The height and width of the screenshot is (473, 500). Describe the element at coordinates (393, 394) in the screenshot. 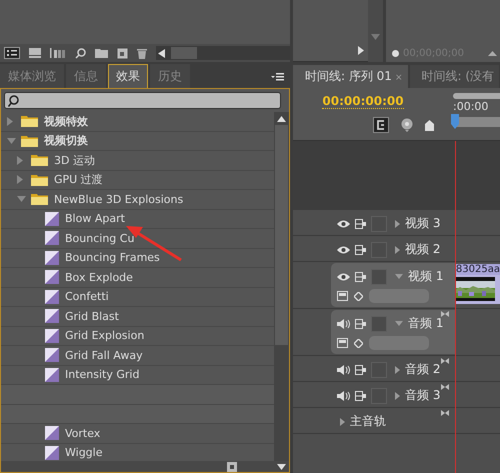

I see `track-header: 音频 3` at that location.